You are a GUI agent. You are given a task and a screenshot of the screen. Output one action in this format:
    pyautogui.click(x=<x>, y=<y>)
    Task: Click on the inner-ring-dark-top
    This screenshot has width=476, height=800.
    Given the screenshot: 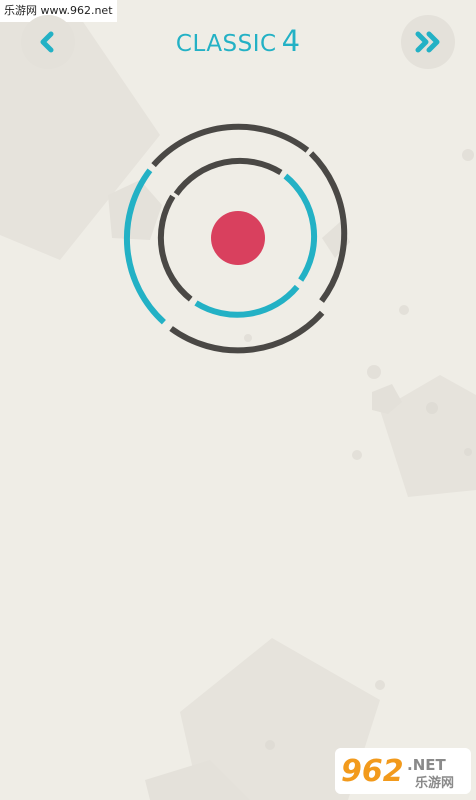 What is the action you would take?
    pyautogui.click(x=228, y=176)
    